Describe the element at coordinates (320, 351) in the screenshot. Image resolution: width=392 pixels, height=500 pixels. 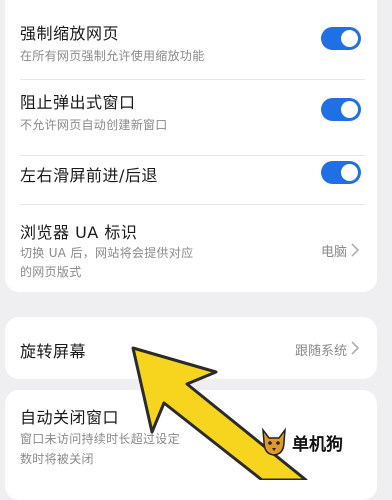
I see `rotate-screen-value: 跟随系统` at that location.